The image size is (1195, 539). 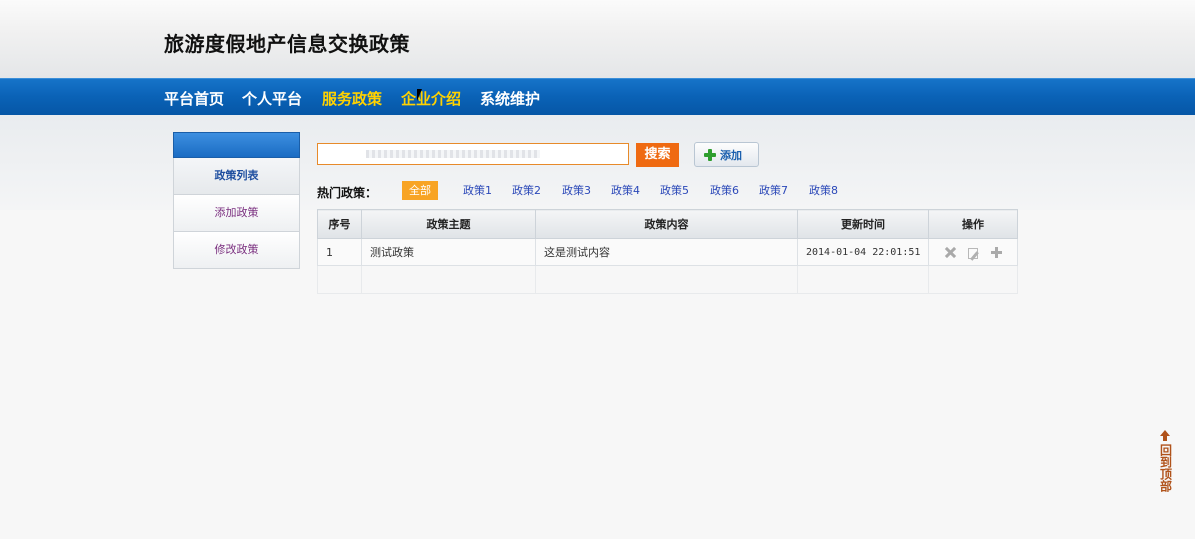 I want to click on hot-tag: 政策1, so click(x=477, y=190).